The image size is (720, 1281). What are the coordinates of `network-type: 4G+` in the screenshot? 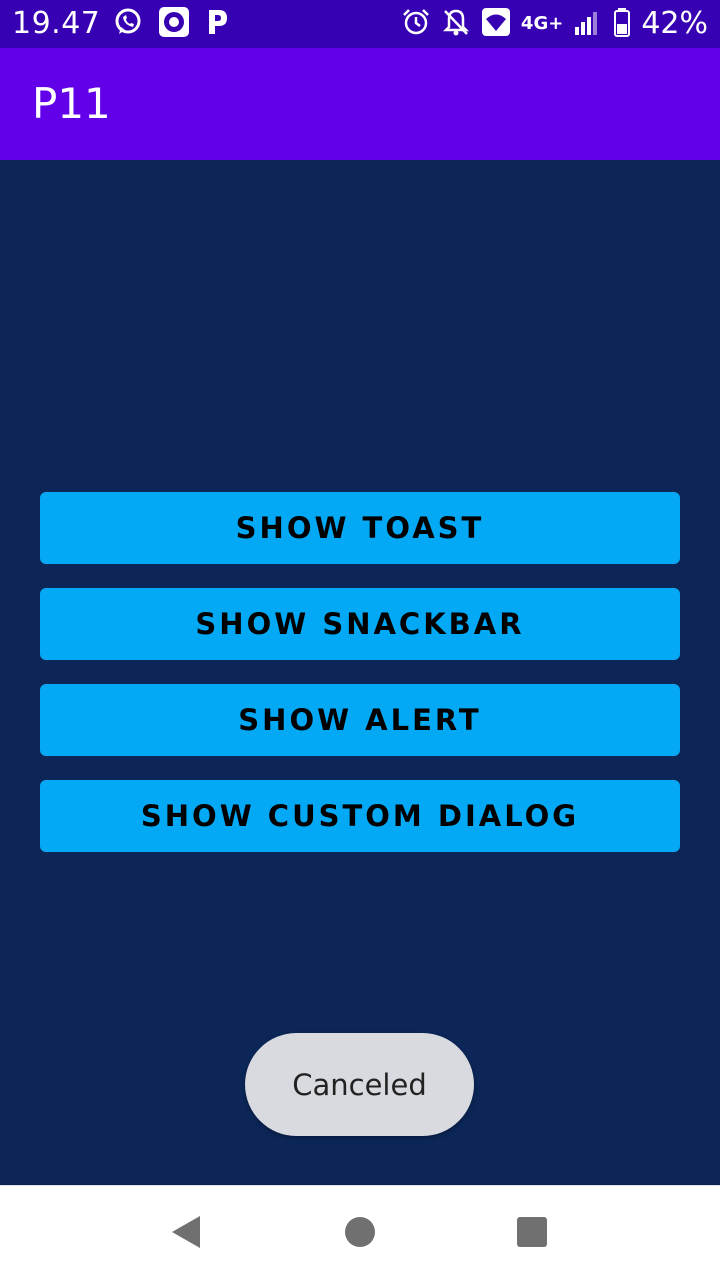 It's located at (542, 23).